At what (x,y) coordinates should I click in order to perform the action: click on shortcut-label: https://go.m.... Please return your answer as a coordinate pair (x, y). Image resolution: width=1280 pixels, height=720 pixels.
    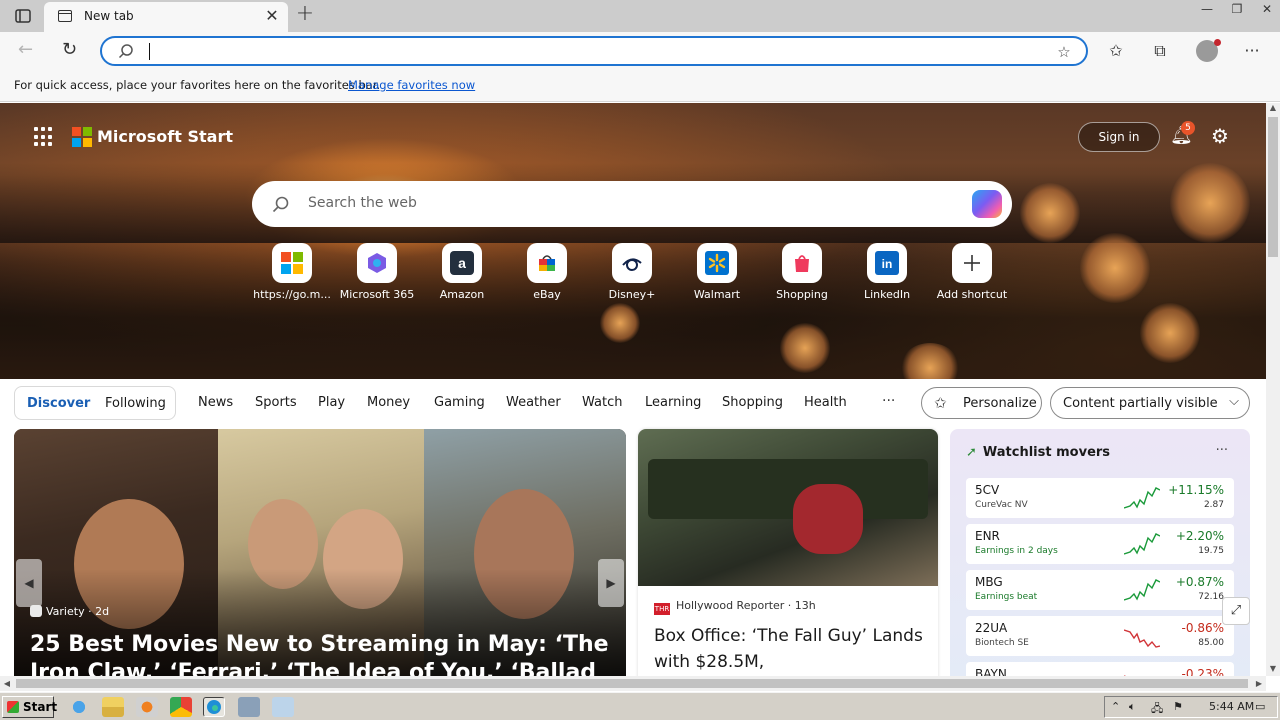
    Looking at the image, I should click on (292, 294).